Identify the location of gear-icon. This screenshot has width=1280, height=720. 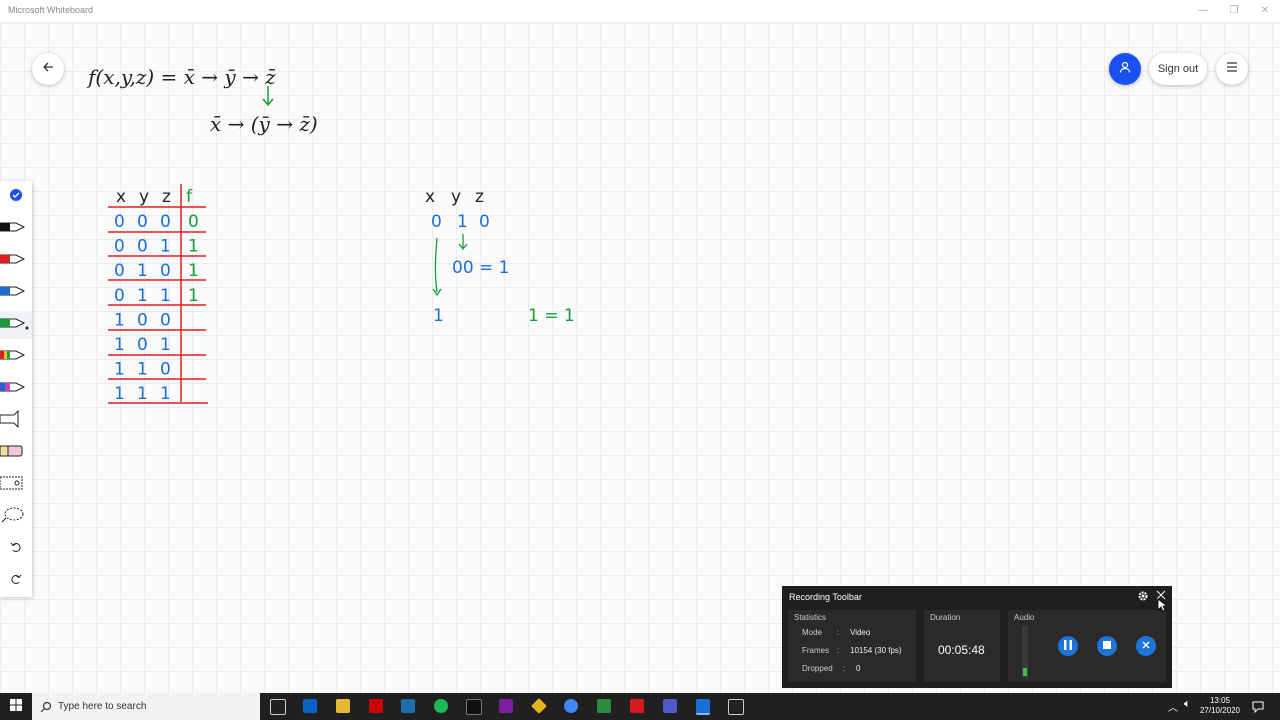
(1143, 597).